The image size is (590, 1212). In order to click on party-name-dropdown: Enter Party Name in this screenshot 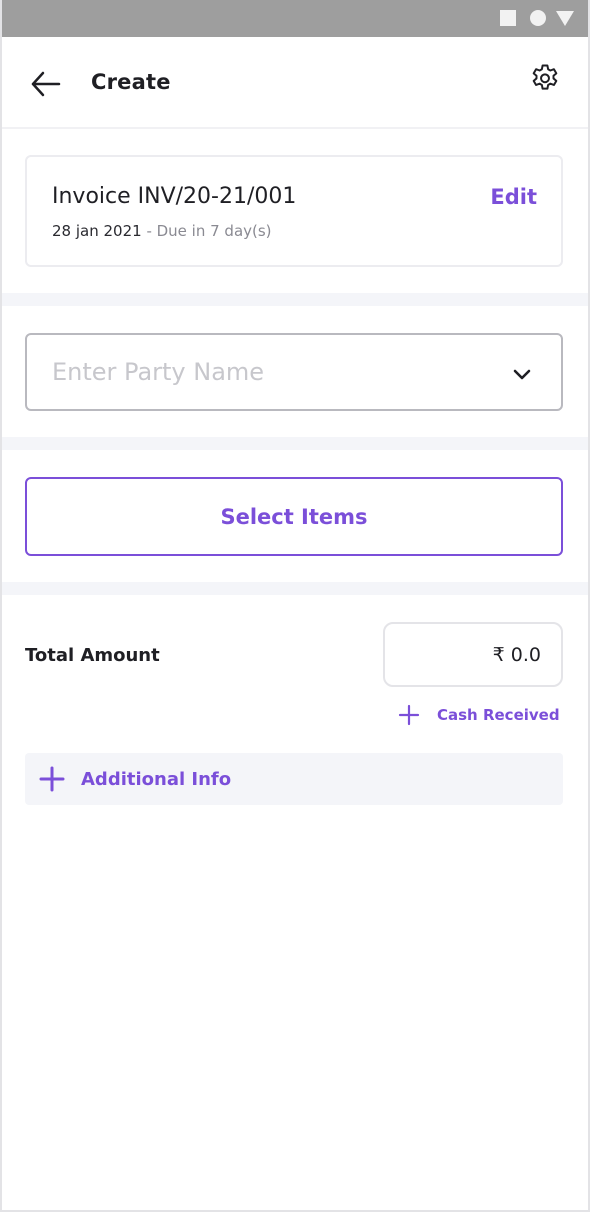, I will do `click(294, 372)`.